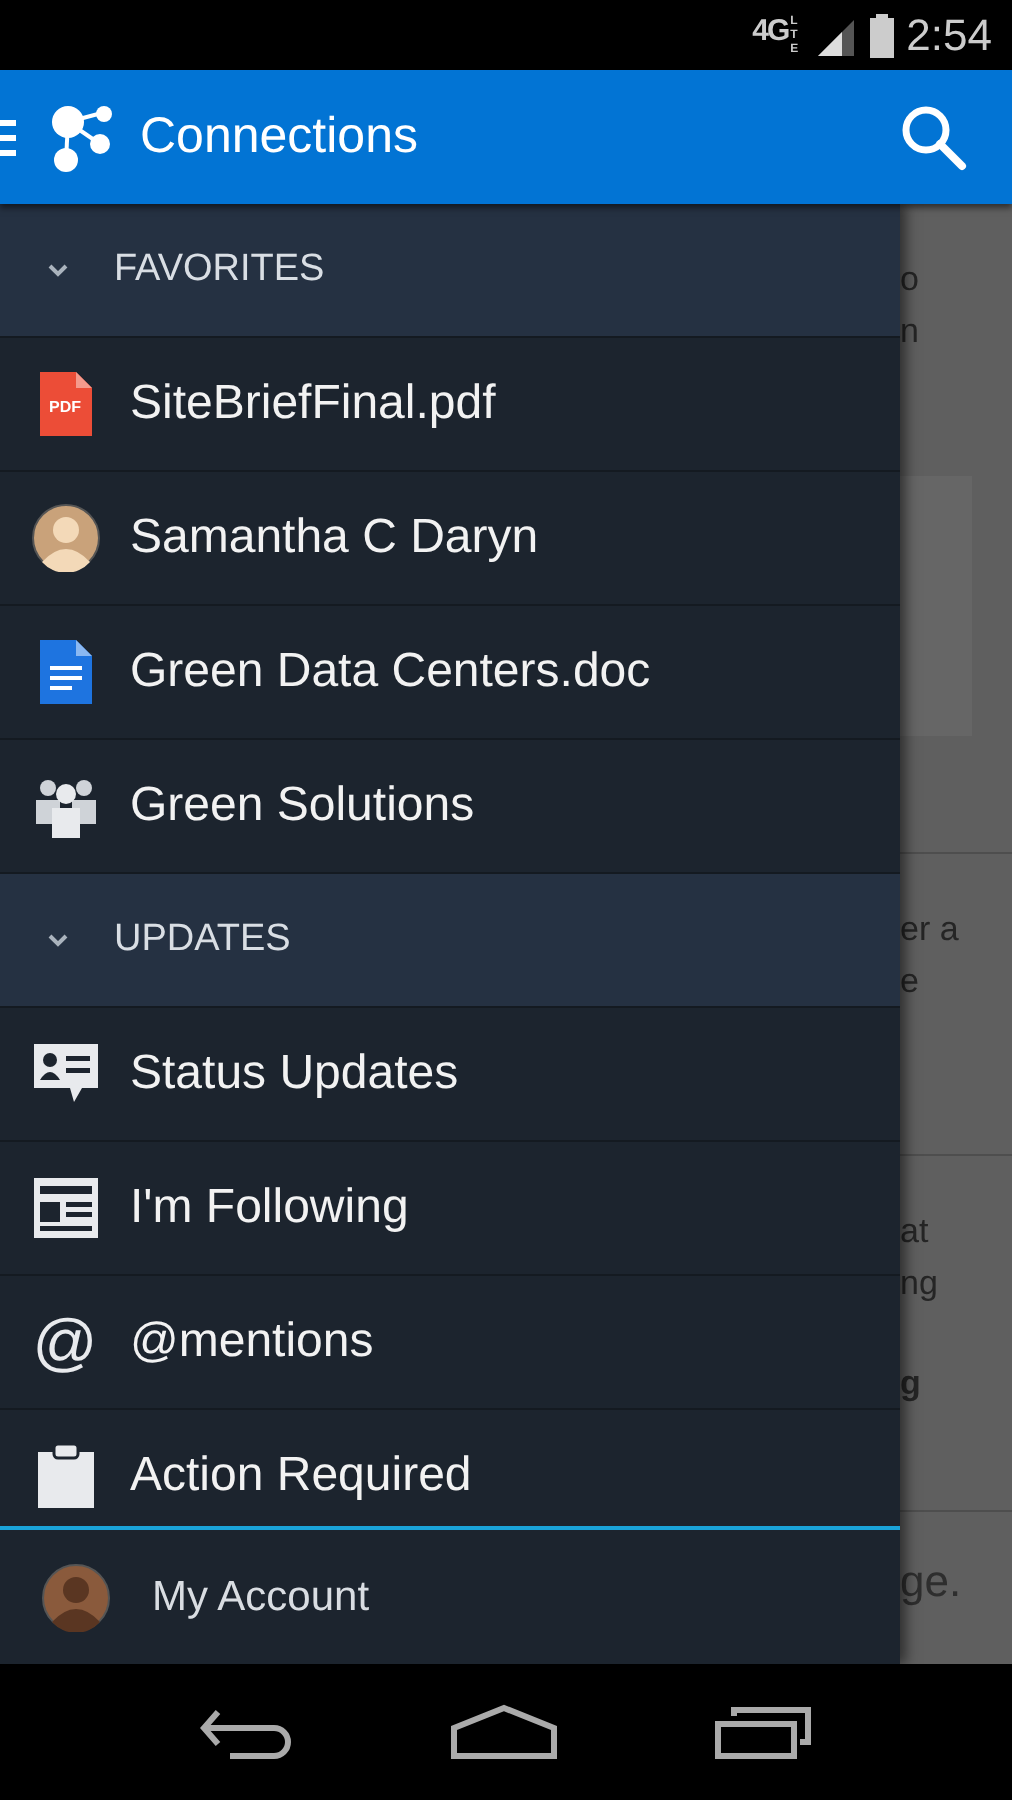 The height and width of the screenshot is (1800, 1012). Describe the element at coordinates (252, 1342) in the screenshot. I see `drawer-item-label: @mentions` at that location.